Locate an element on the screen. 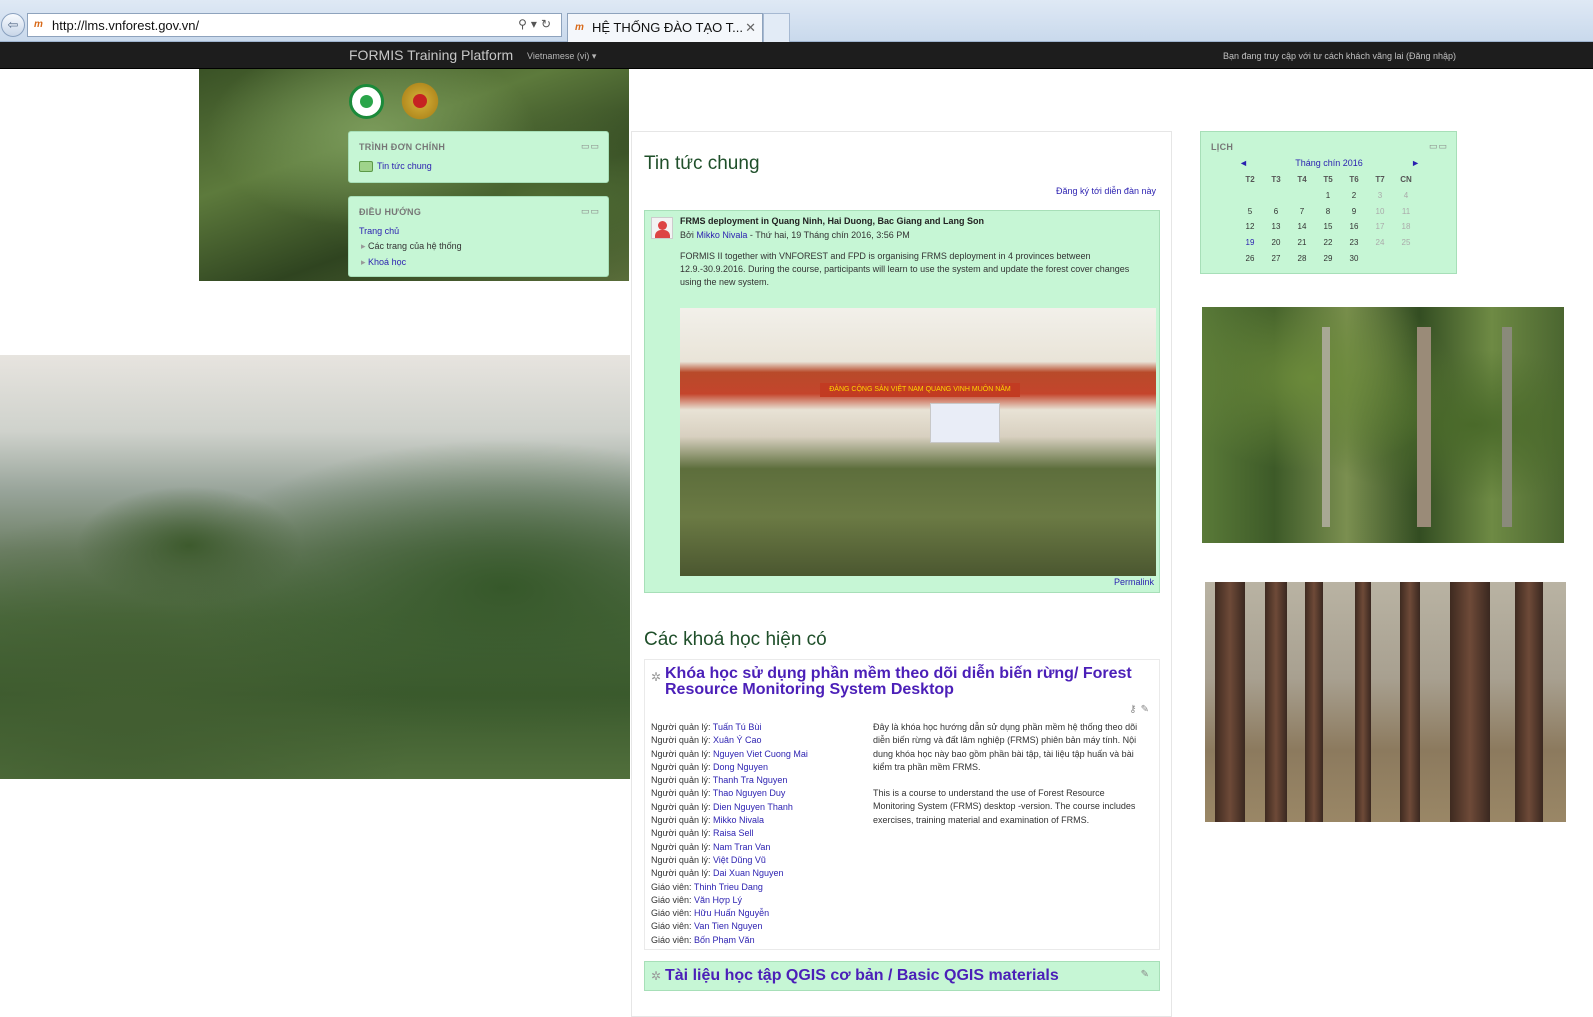 This screenshot has height=1017, width=1593. block-title: ĐIỀU HƯỚNG is located at coordinates (390, 212).